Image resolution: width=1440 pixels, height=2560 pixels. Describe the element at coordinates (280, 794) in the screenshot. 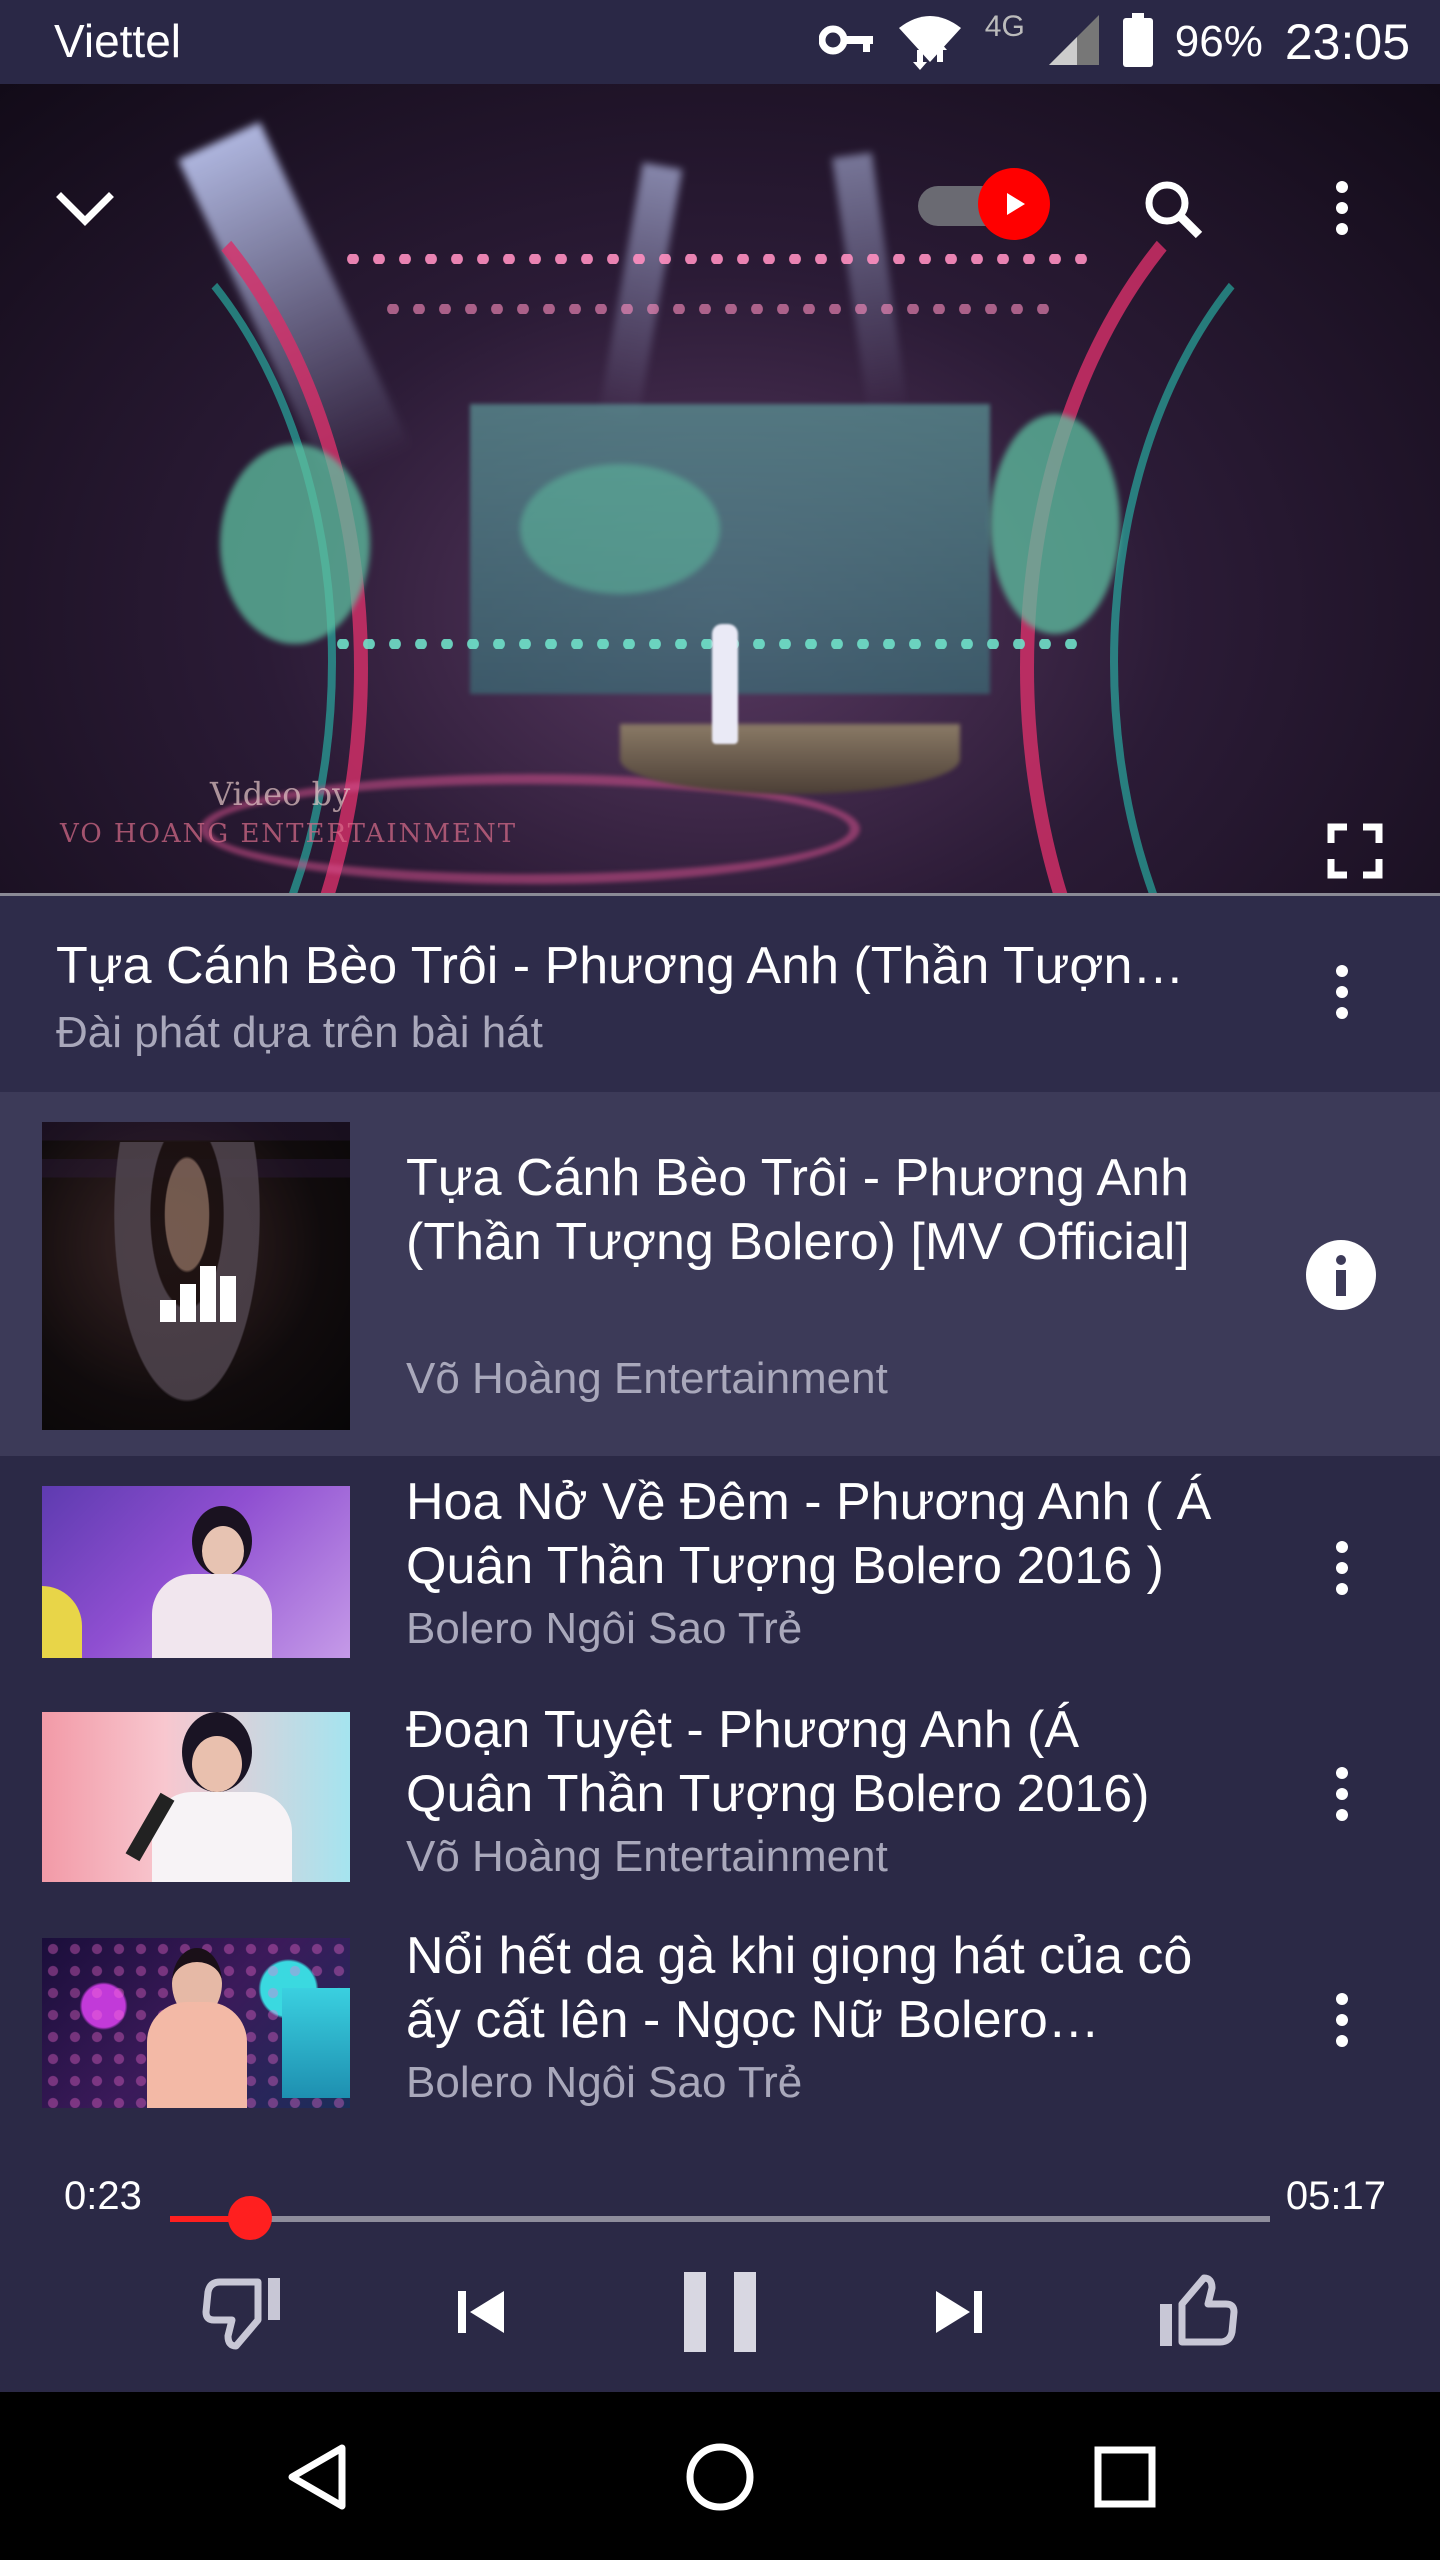

I see `watermark-line1: Video by` at that location.